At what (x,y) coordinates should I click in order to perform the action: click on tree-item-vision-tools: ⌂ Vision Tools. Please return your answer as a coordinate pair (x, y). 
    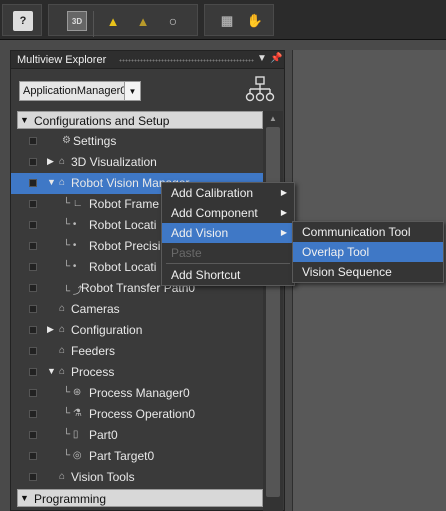
    Looking at the image, I should click on (137, 477).